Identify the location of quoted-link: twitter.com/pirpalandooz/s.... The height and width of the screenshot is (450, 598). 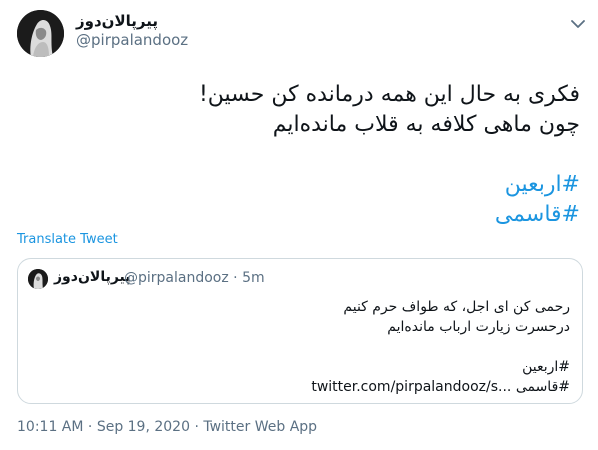
(411, 387).